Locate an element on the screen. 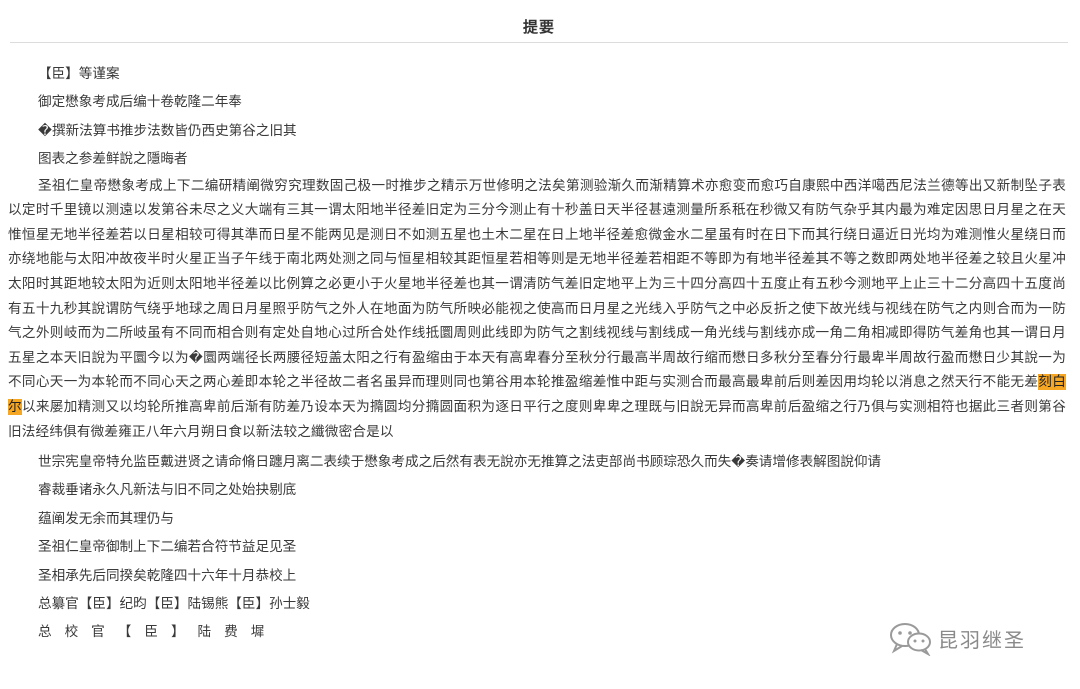 The width and height of the screenshot is (1080, 689). watermark-text: 昆羽继圣 is located at coordinates (982, 639).